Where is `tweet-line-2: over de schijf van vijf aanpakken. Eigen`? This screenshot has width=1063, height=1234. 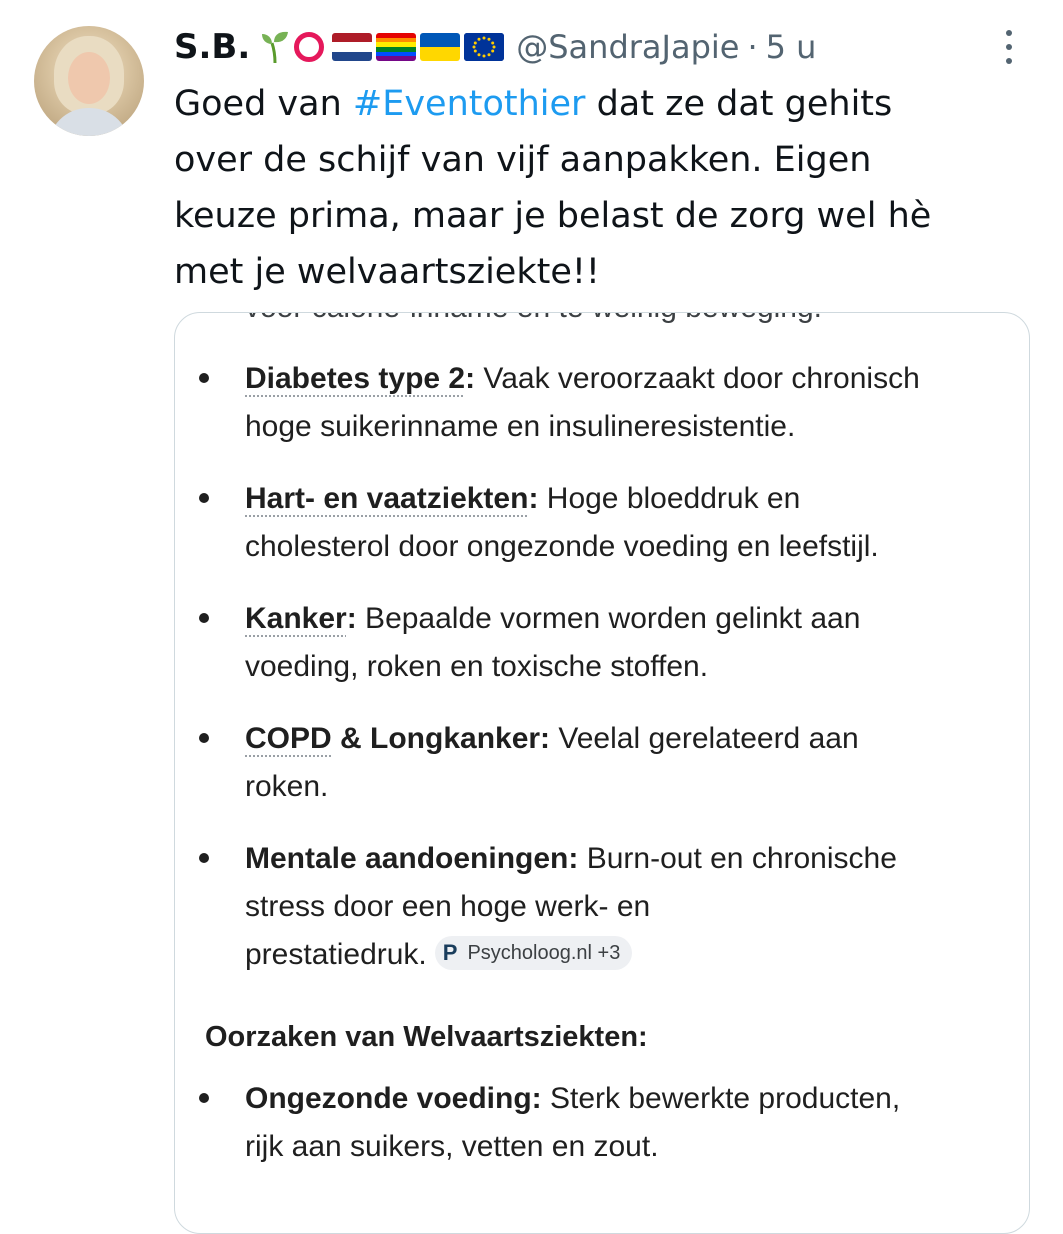
tweet-line-2: over de schijf van vijf aanpakken. Eigen is located at coordinates (523, 160).